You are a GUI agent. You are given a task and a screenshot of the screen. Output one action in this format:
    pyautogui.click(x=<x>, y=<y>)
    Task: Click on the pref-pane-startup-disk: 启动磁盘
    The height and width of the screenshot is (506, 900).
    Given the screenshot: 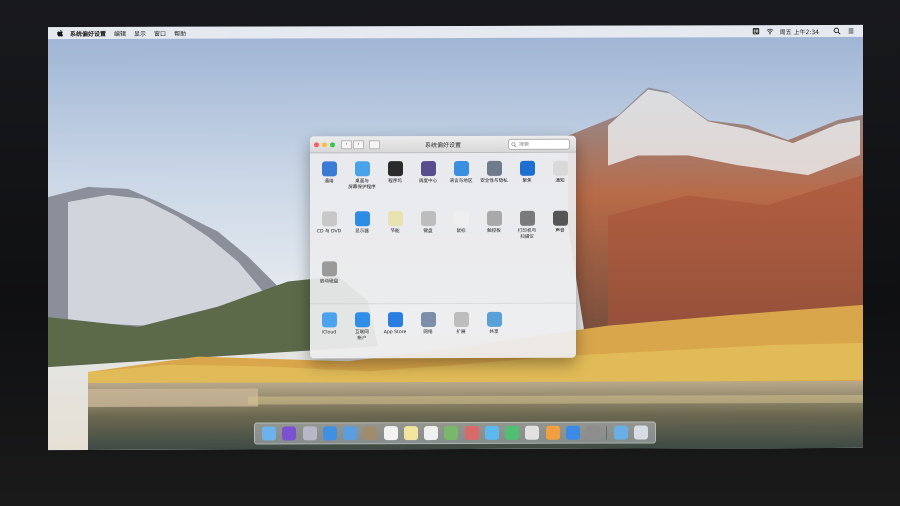 What is the action you would take?
    pyautogui.click(x=329, y=273)
    